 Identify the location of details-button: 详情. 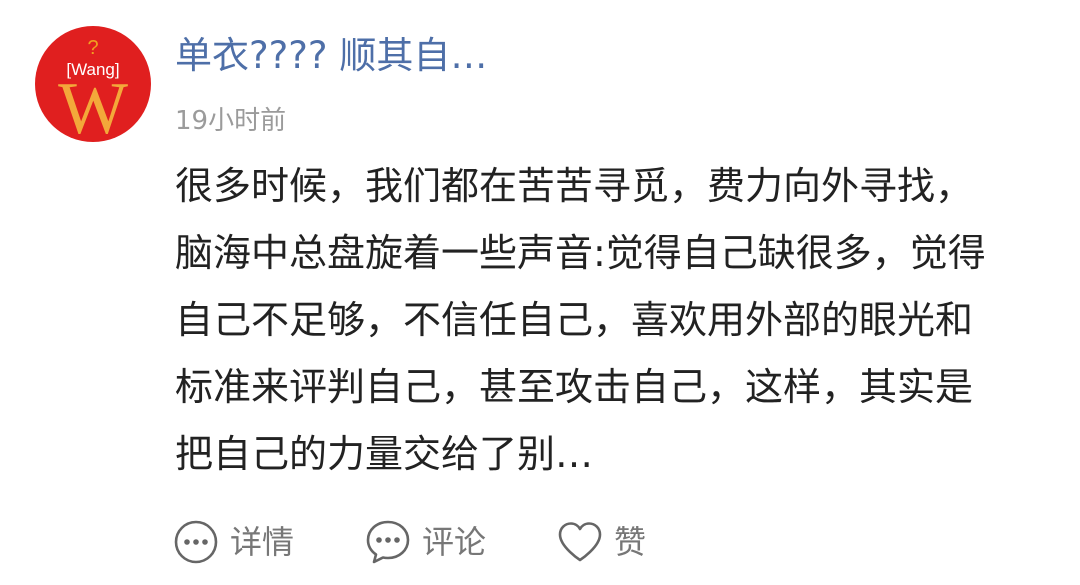
(233, 542).